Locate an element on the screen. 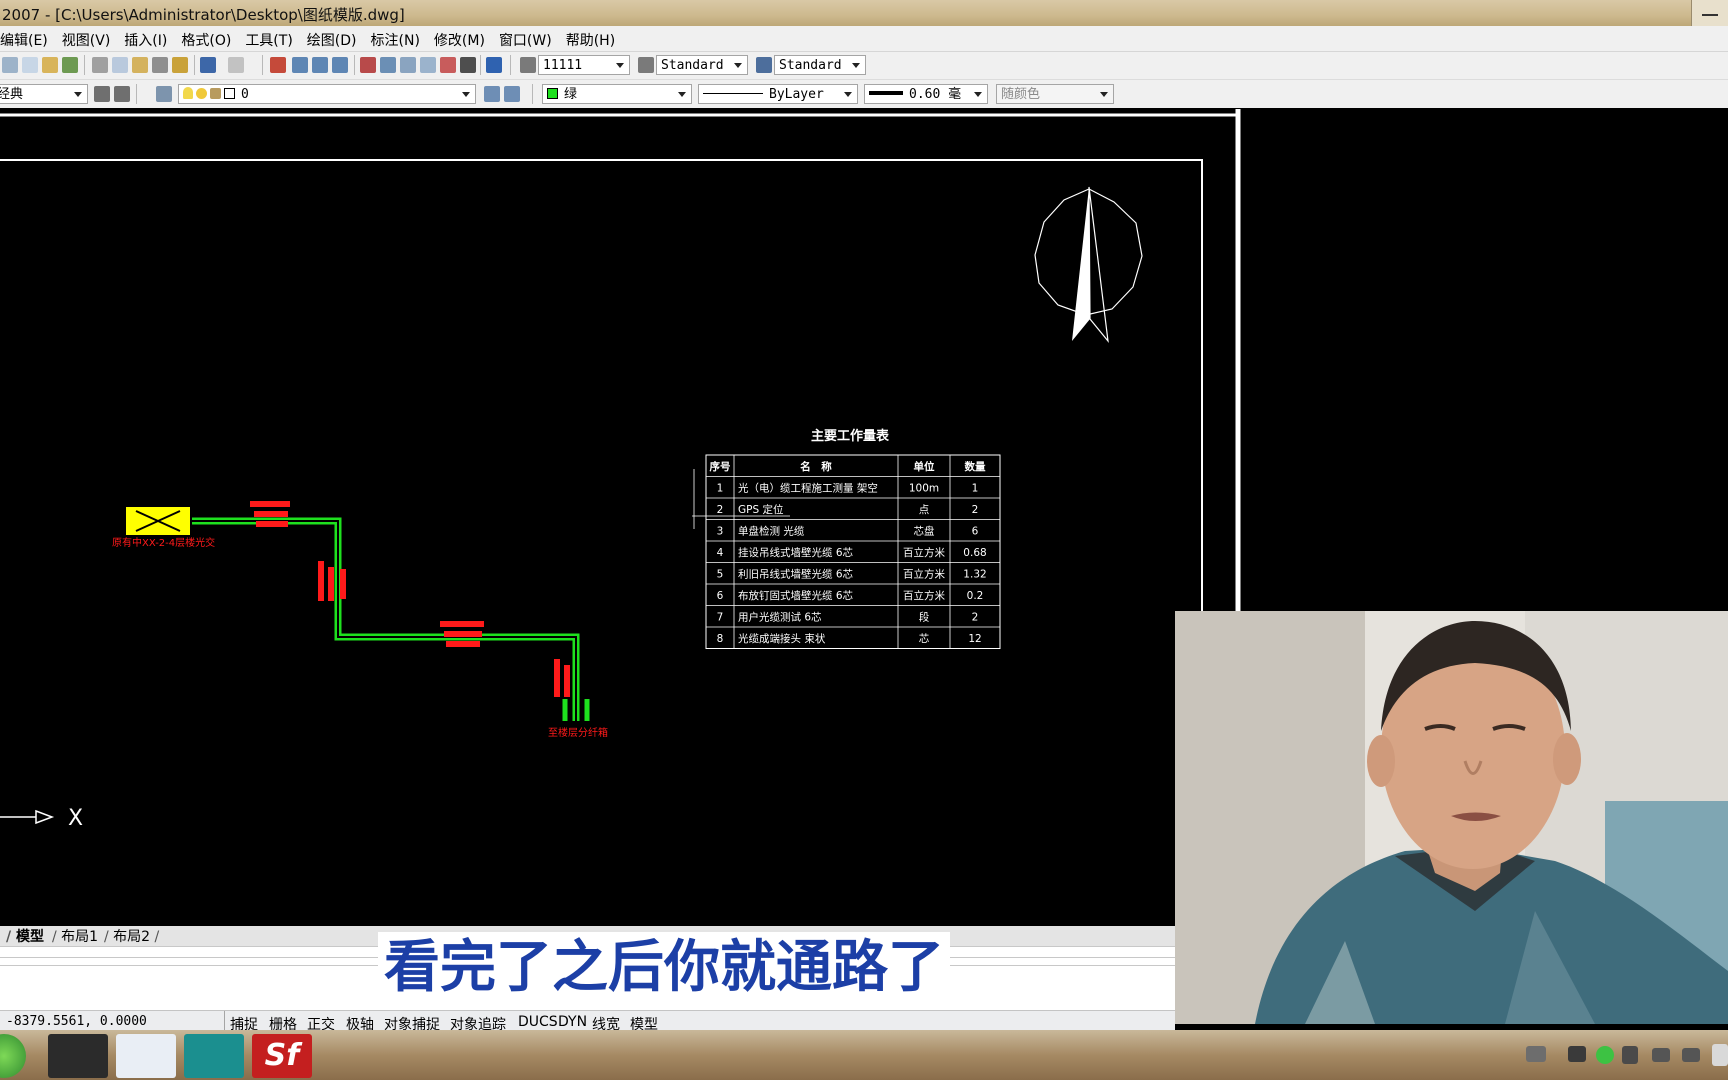 Image resolution: width=1728 pixels, height=1080 pixels. ducs-button: DUCS is located at coordinates (538, 1022).